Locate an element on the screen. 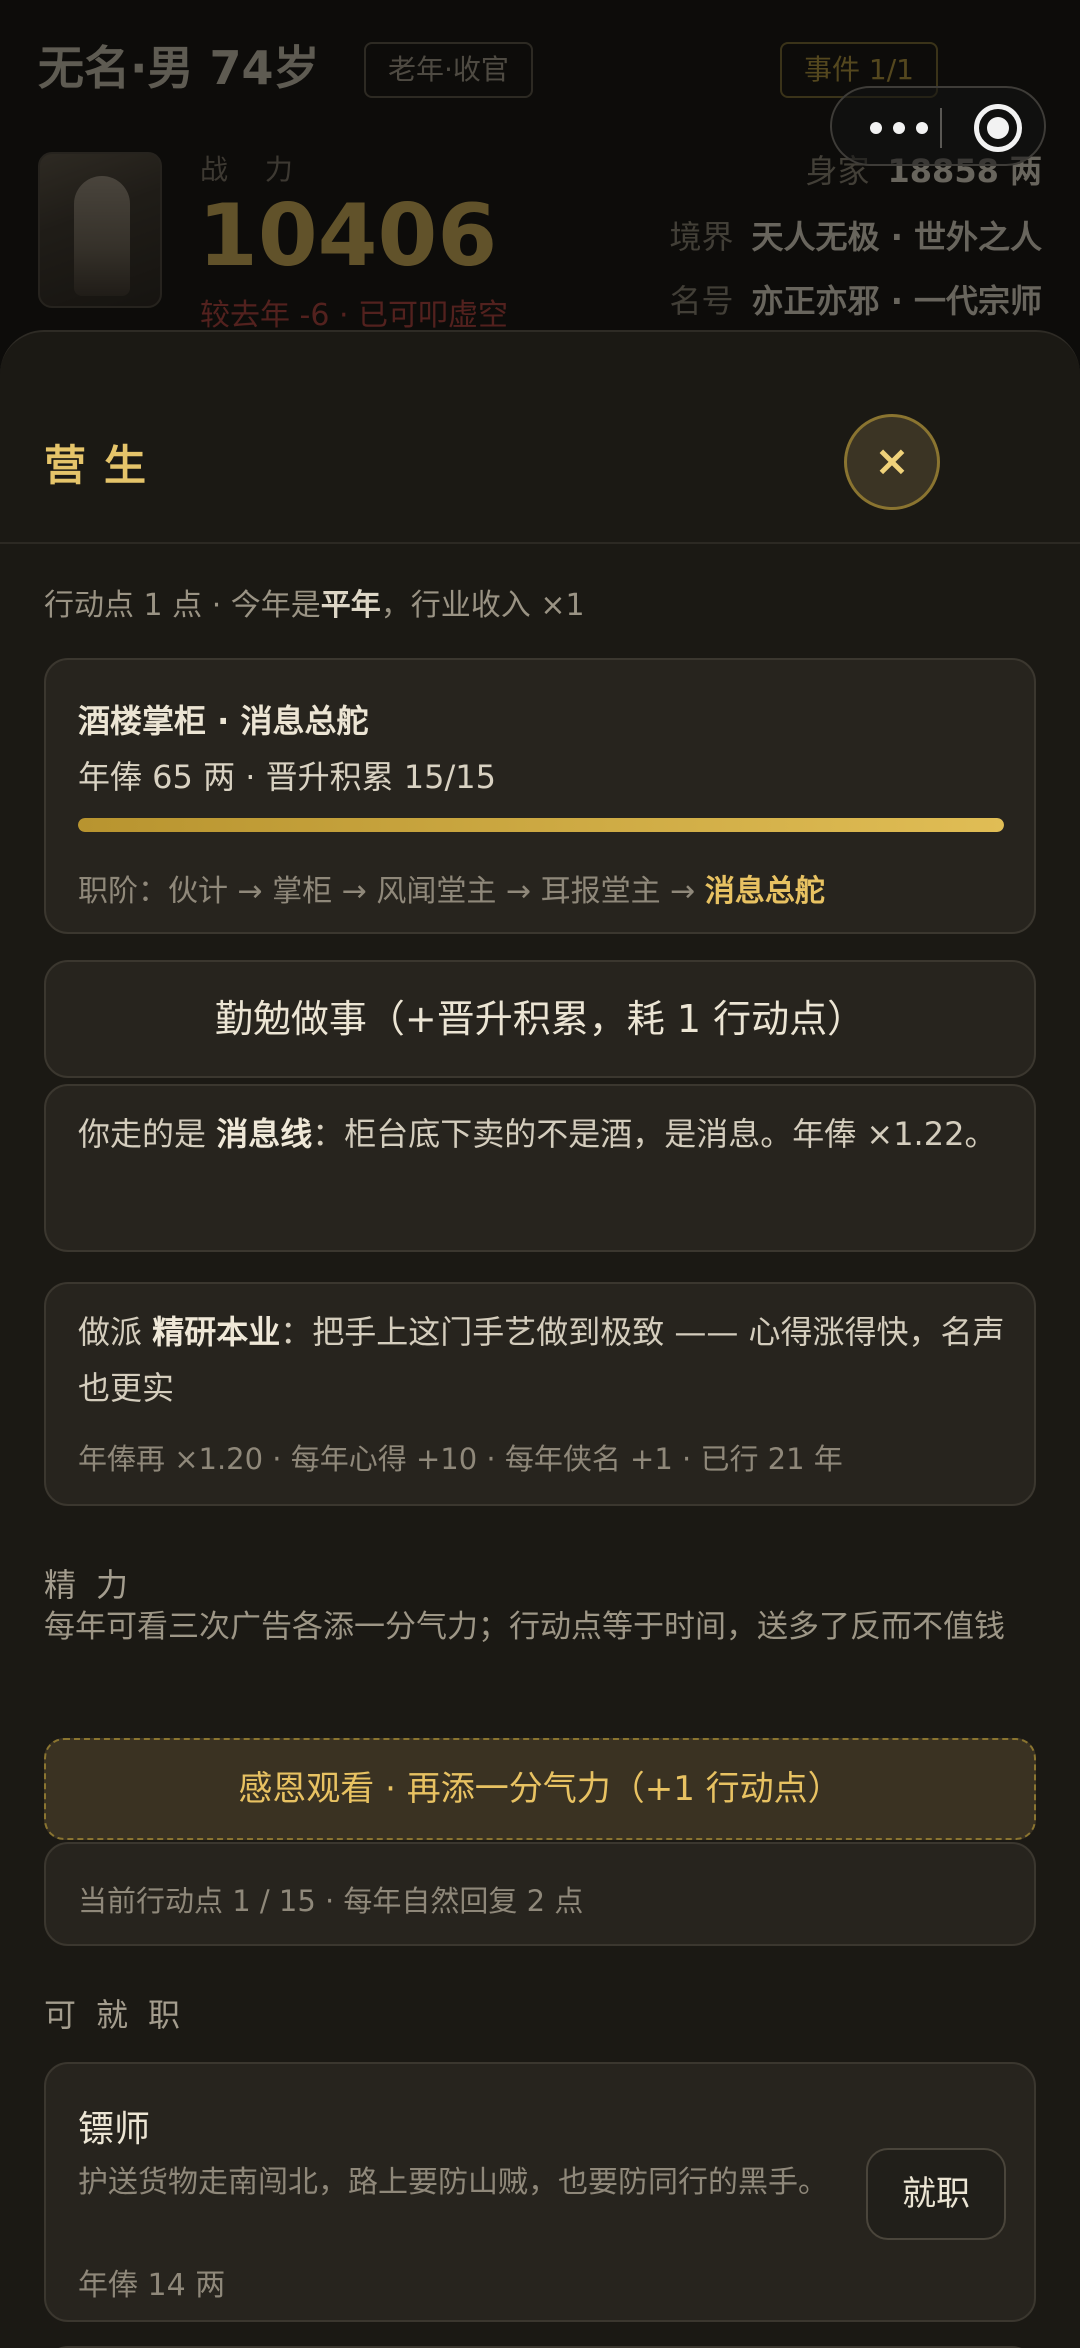 The height and width of the screenshot is (2348, 1080). realm-row: 境界 天人无极 · 世外之人 is located at coordinates (856, 235).